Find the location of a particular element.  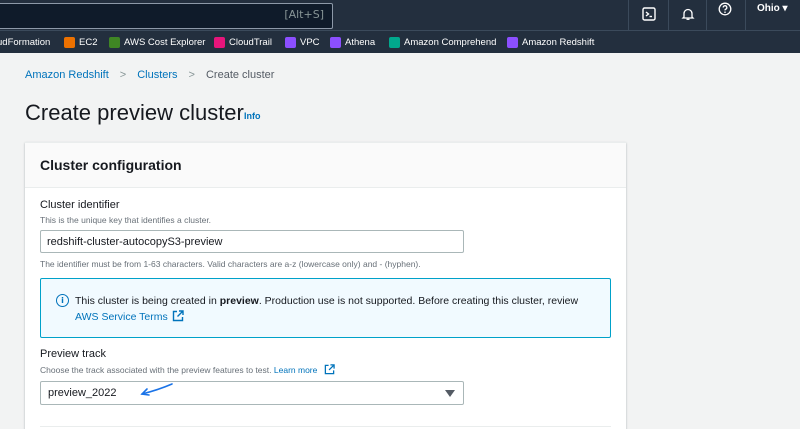

learn-more-link: Learn more is located at coordinates (295, 370).